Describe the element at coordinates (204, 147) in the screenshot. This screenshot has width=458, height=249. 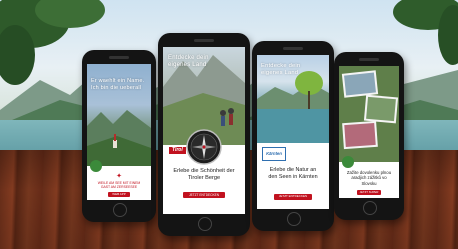
I see `compass-icon` at that location.